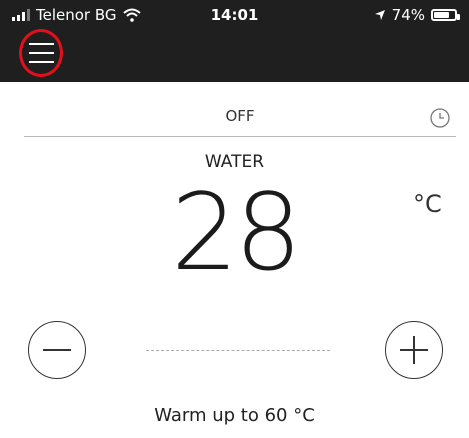 Image resolution: width=469 pixels, height=438 pixels. What do you see at coordinates (379, 15) in the screenshot?
I see `location-arrow-icon` at bounding box center [379, 15].